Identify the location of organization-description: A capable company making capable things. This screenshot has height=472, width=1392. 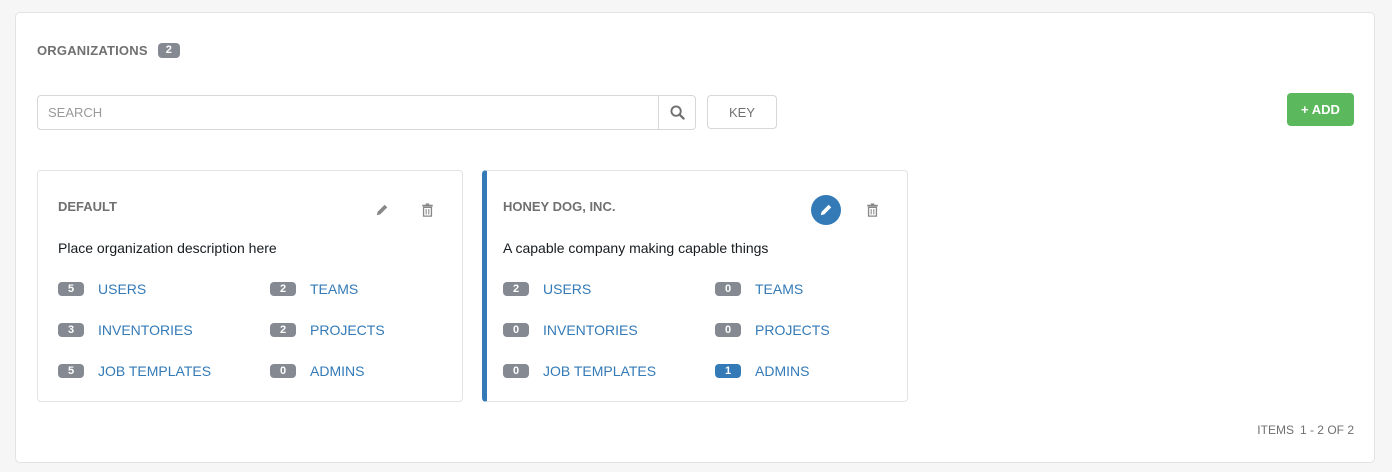
(636, 248).